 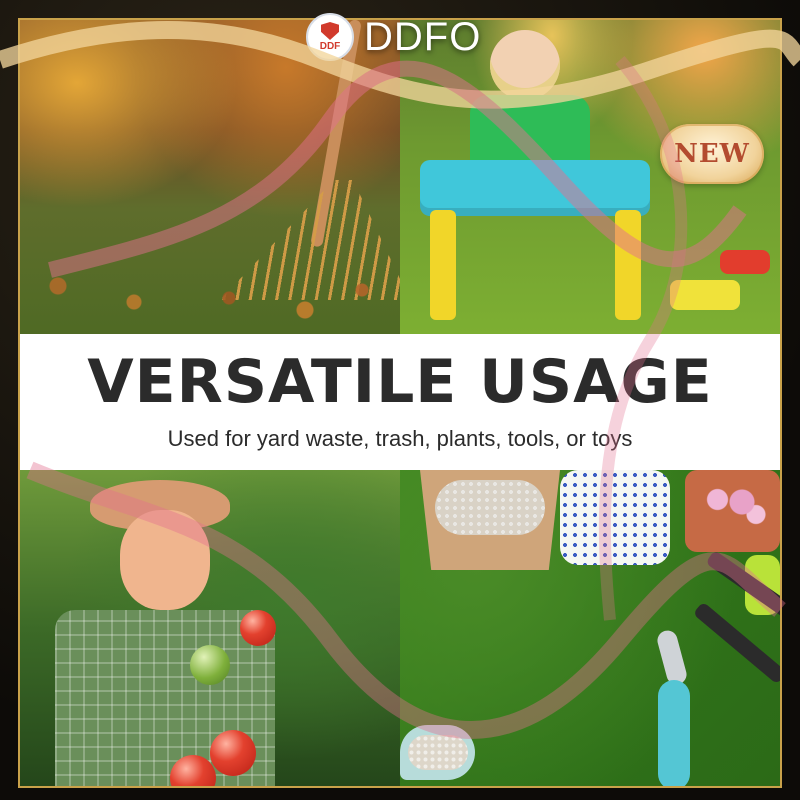 What do you see at coordinates (330, 31) in the screenshot?
I see `shield-icon` at bounding box center [330, 31].